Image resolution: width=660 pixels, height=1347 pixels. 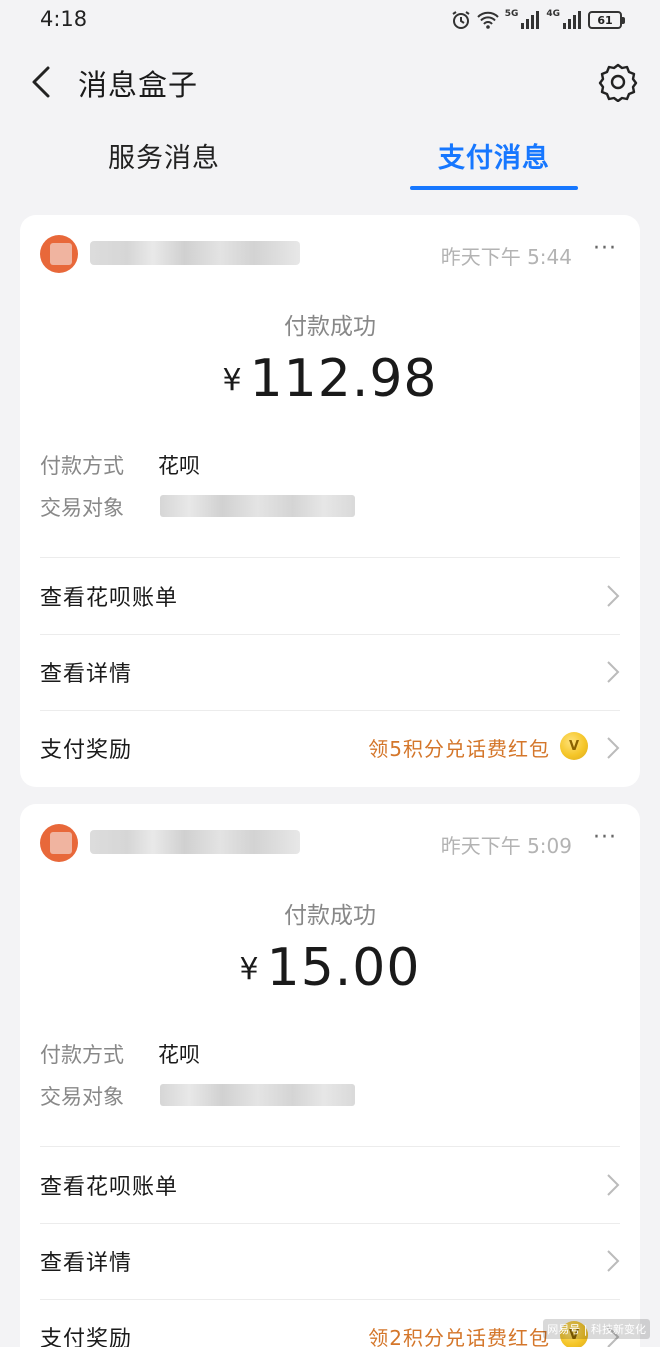 I want to click on tab-payment-messages: 支付消息, so click(x=494, y=155).